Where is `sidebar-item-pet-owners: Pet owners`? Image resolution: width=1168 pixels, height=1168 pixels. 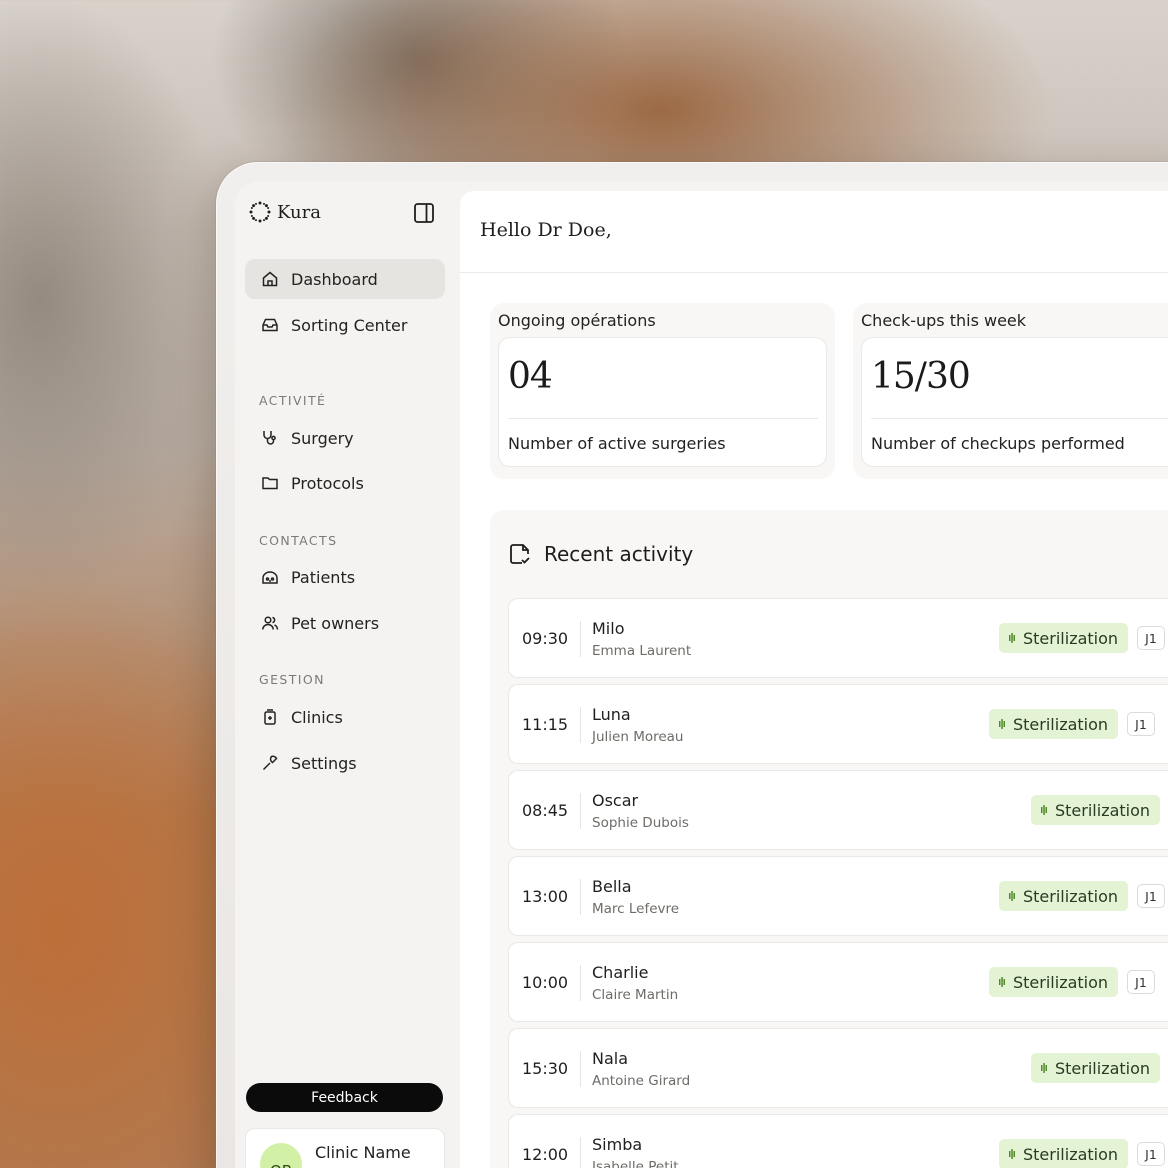
sidebar-item-pet-owners: Pet owners is located at coordinates (345, 623).